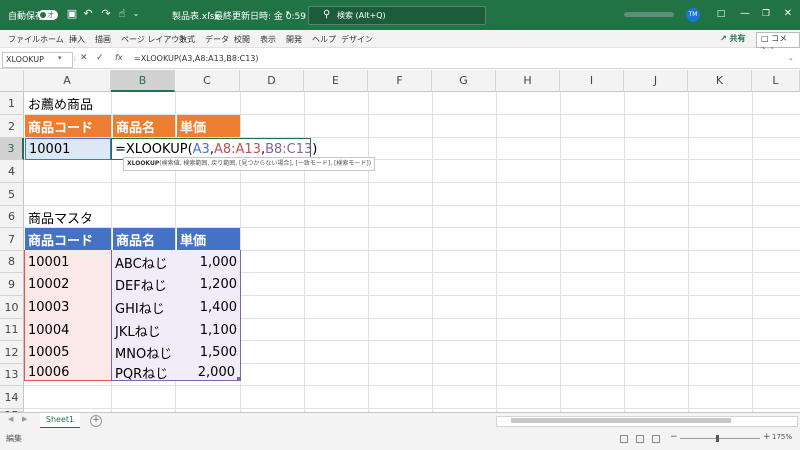 The image size is (800, 450). I want to click on tab-developer: 開発, so click(294, 39).